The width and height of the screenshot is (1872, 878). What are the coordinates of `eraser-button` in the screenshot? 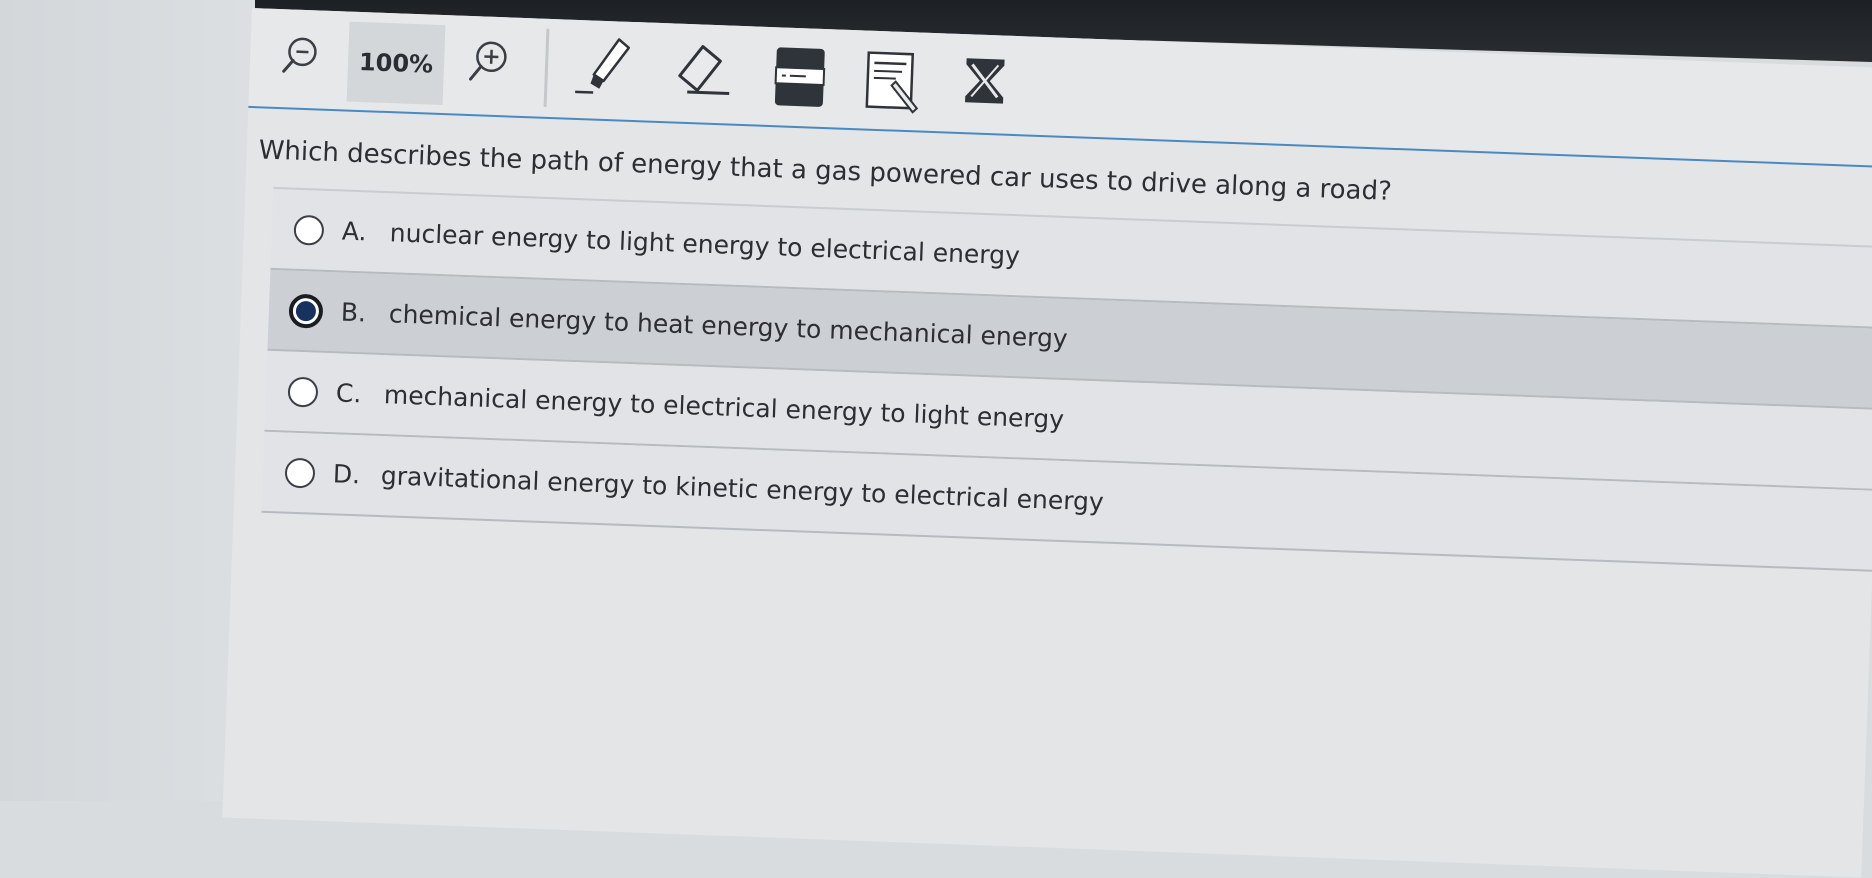 It's located at (704, 74).